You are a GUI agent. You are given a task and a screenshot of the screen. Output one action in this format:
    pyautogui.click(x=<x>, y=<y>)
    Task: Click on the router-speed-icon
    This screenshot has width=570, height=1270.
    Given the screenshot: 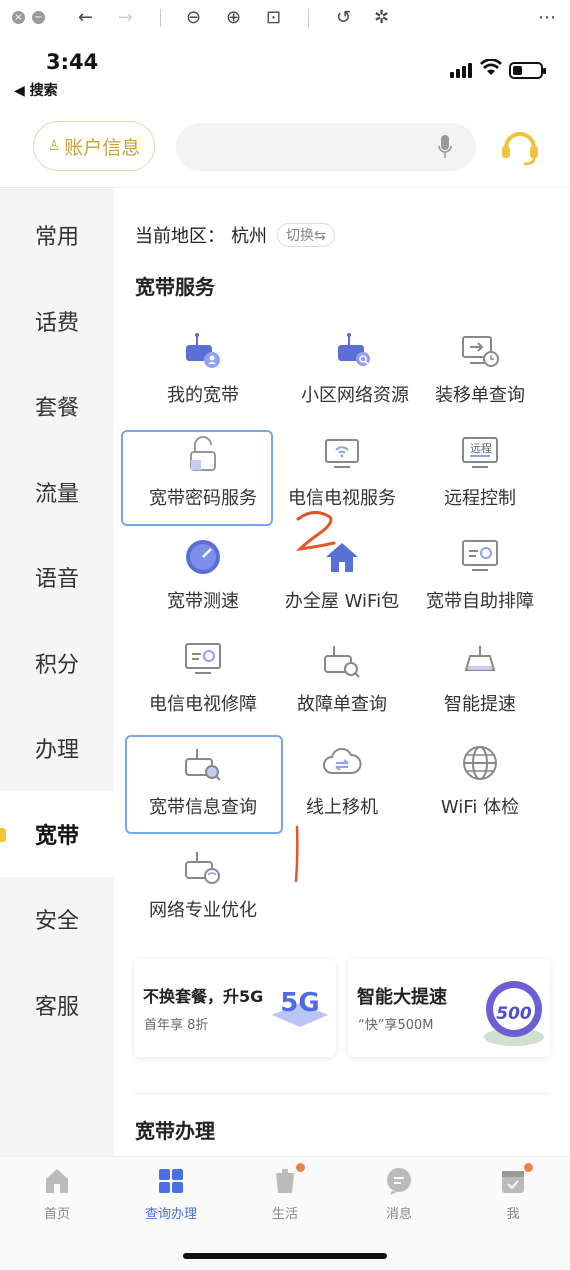 What is the action you would take?
    pyautogui.click(x=480, y=658)
    